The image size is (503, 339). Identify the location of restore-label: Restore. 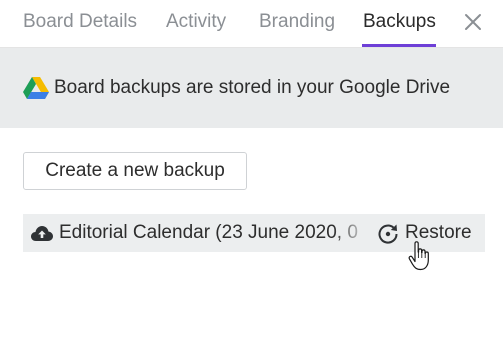
(438, 232).